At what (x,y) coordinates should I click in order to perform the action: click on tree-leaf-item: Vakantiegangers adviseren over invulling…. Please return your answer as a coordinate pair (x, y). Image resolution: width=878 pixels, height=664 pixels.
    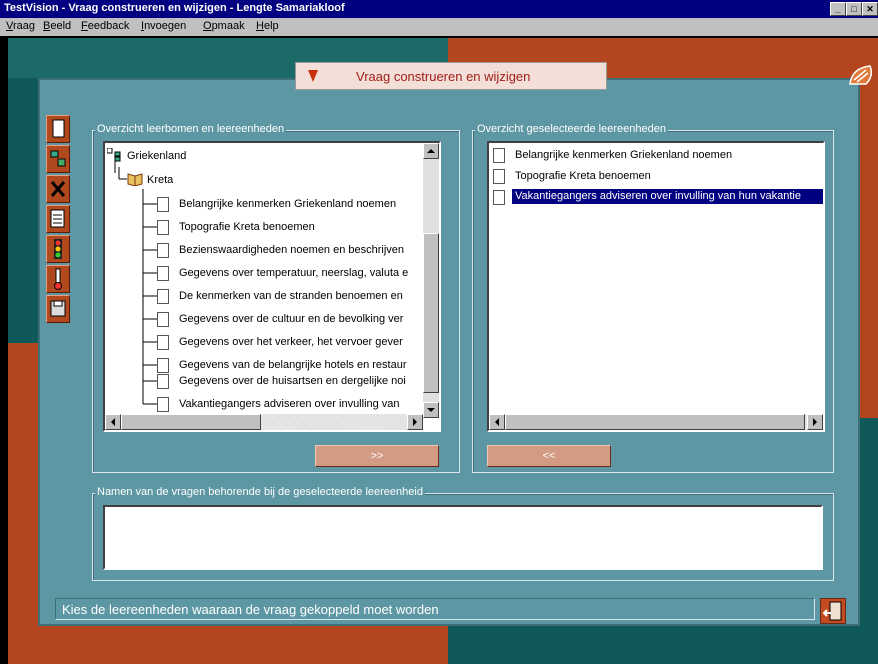
    Looking at the image, I should click on (289, 404).